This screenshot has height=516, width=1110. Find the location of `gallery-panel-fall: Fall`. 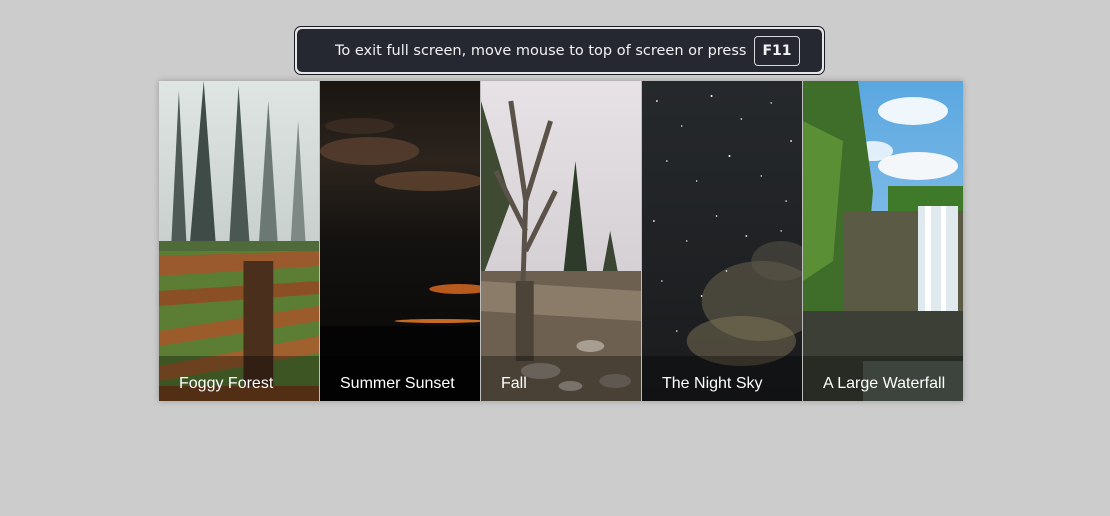

gallery-panel-fall: Fall is located at coordinates (561, 241).